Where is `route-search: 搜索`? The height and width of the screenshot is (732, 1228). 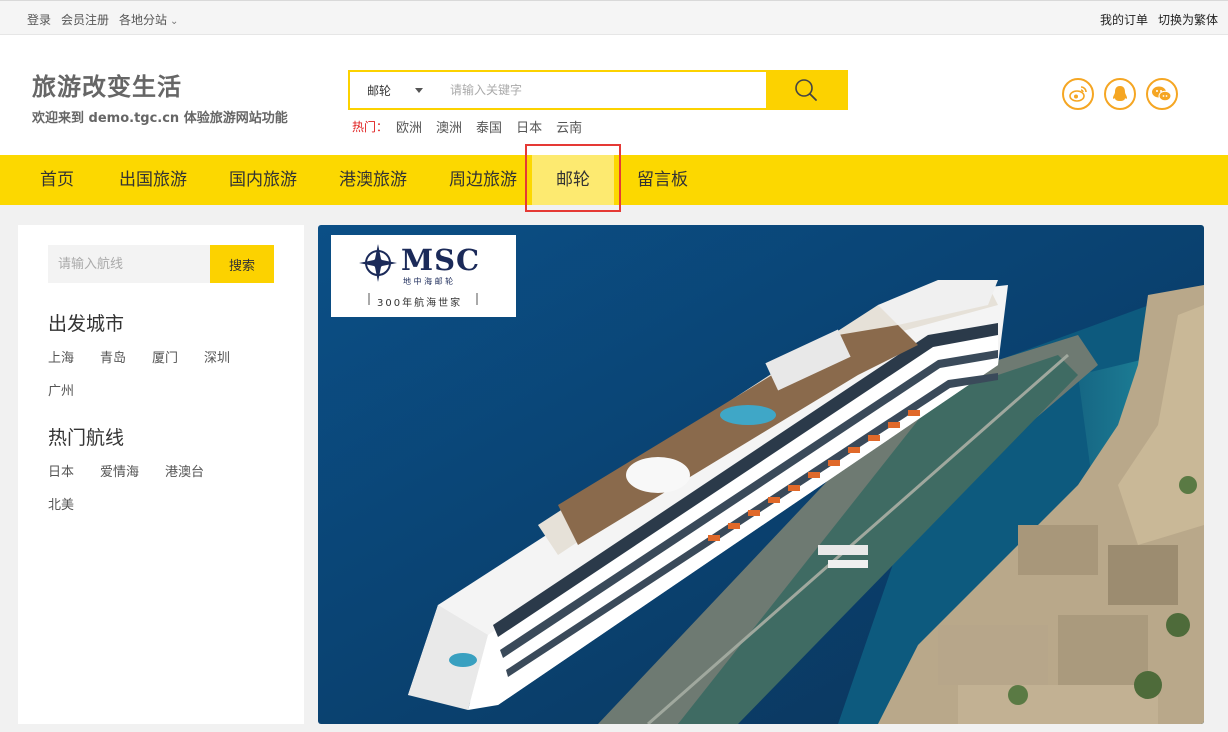
route-search: 搜索 is located at coordinates (161, 264).